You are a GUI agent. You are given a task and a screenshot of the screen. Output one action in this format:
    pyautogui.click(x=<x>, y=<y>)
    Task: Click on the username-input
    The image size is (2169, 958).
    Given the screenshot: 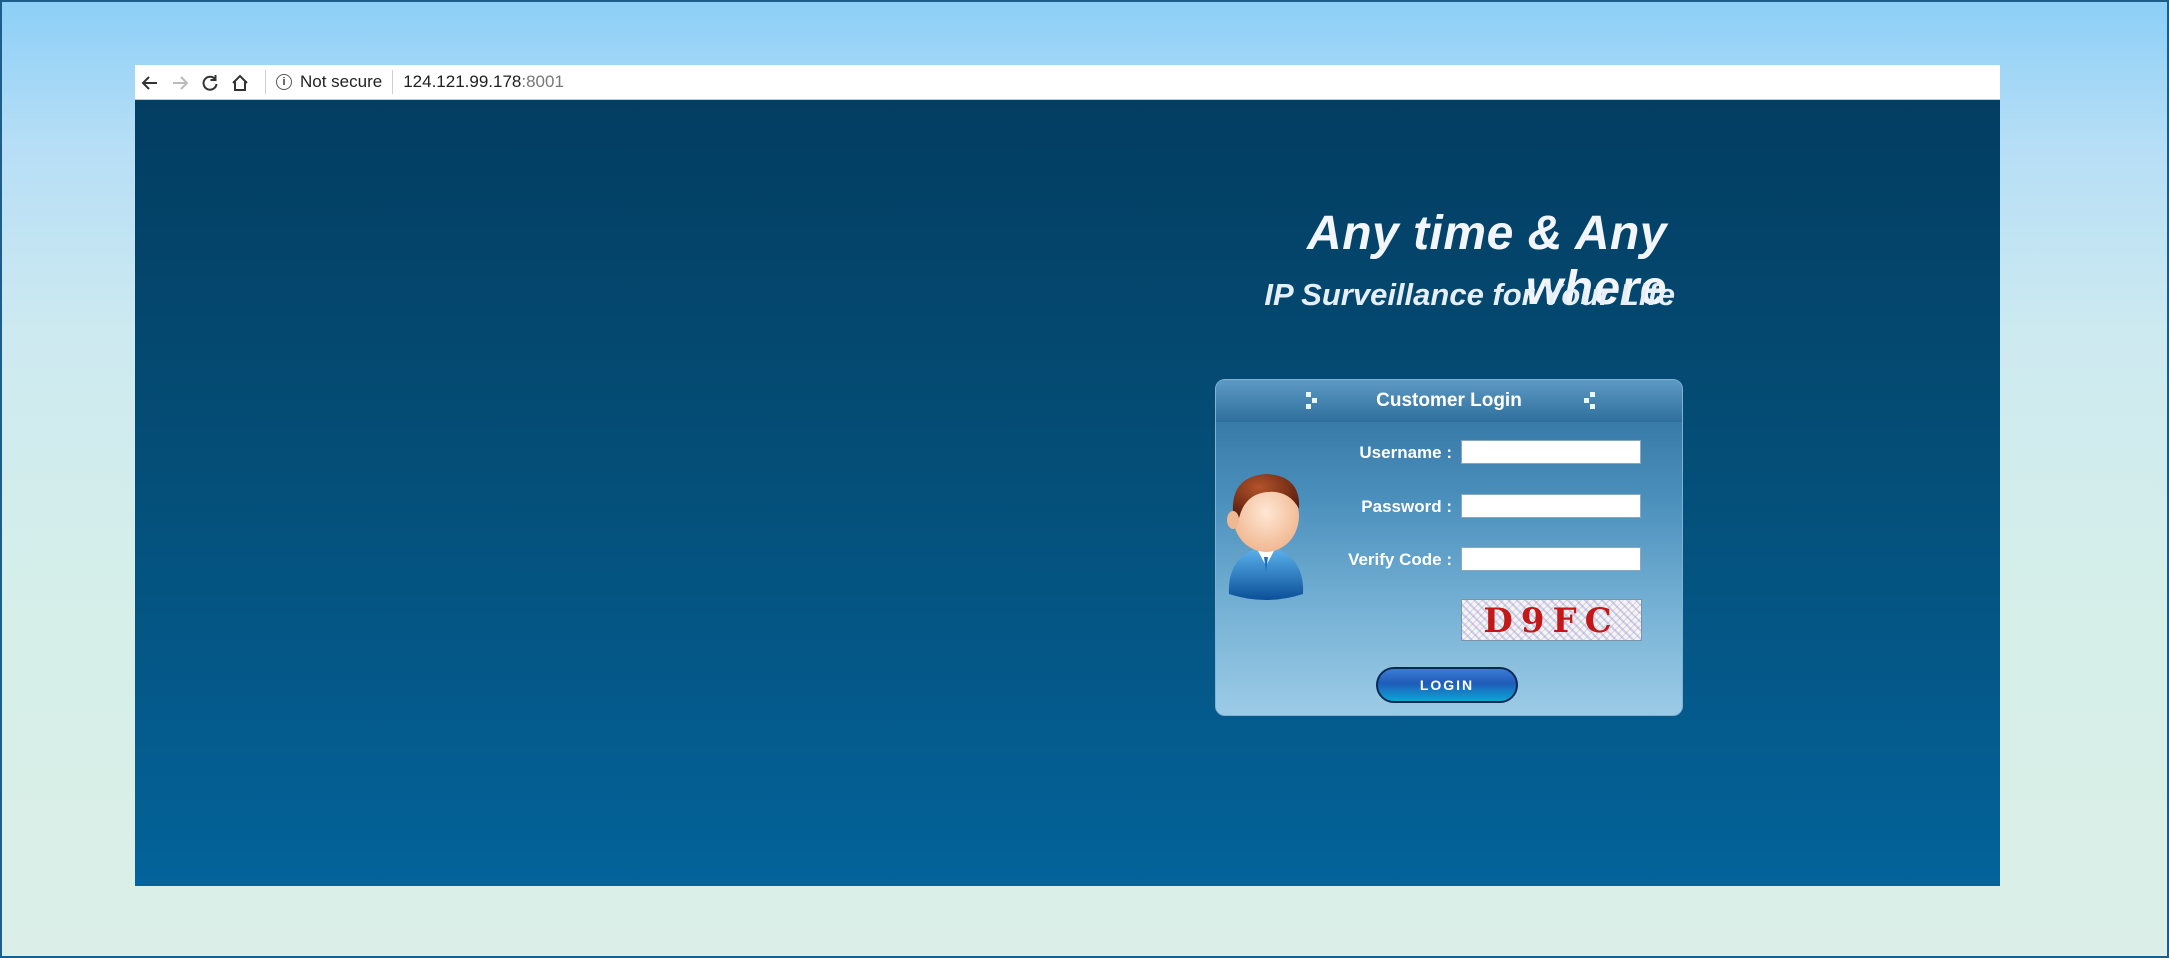 What is the action you would take?
    pyautogui.click(x=1551, y=452)
    